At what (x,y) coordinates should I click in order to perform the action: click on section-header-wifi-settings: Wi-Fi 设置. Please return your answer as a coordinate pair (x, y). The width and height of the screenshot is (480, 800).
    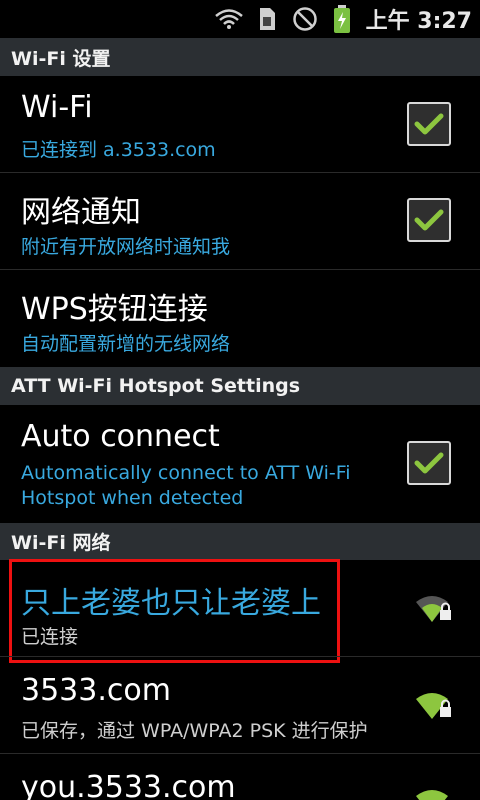
    Looking at the image, I should click on (240, 57).